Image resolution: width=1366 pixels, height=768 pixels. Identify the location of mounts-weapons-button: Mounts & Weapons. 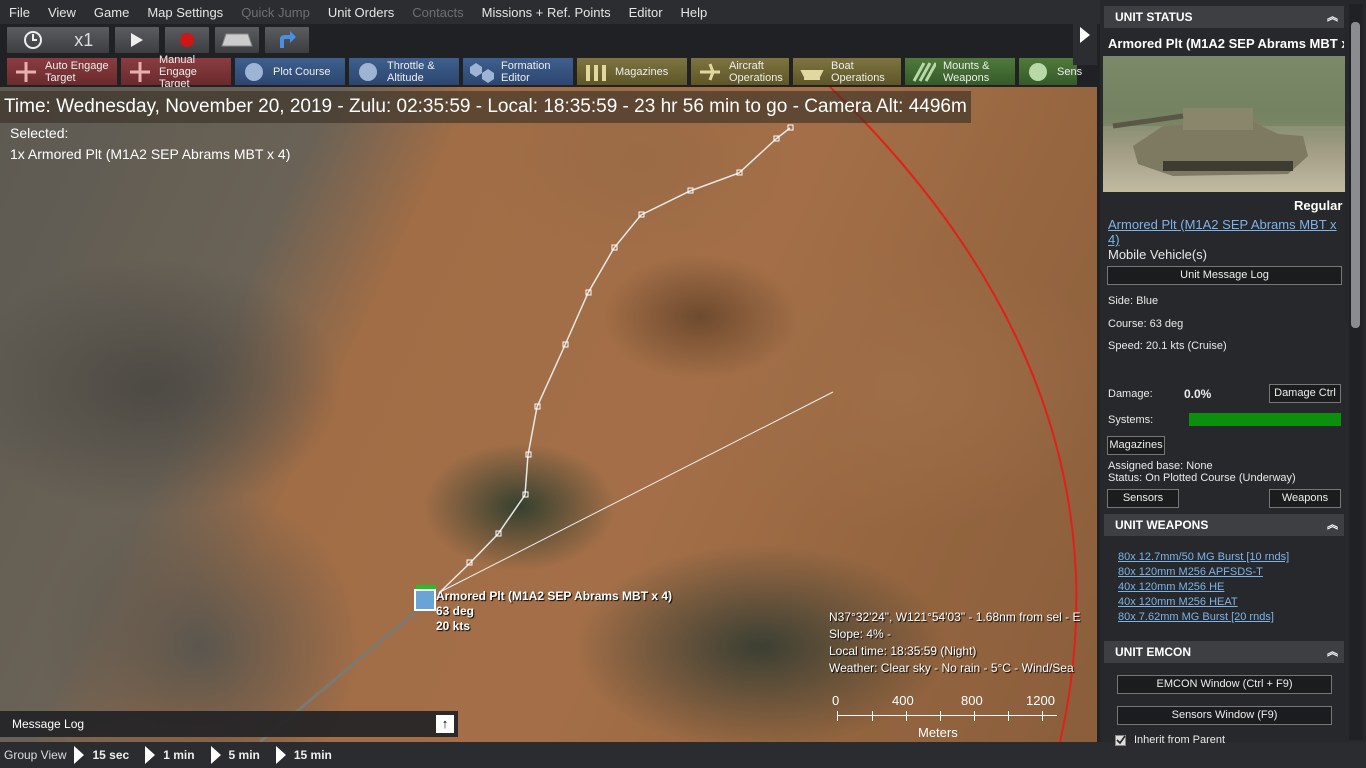
(960, 71).